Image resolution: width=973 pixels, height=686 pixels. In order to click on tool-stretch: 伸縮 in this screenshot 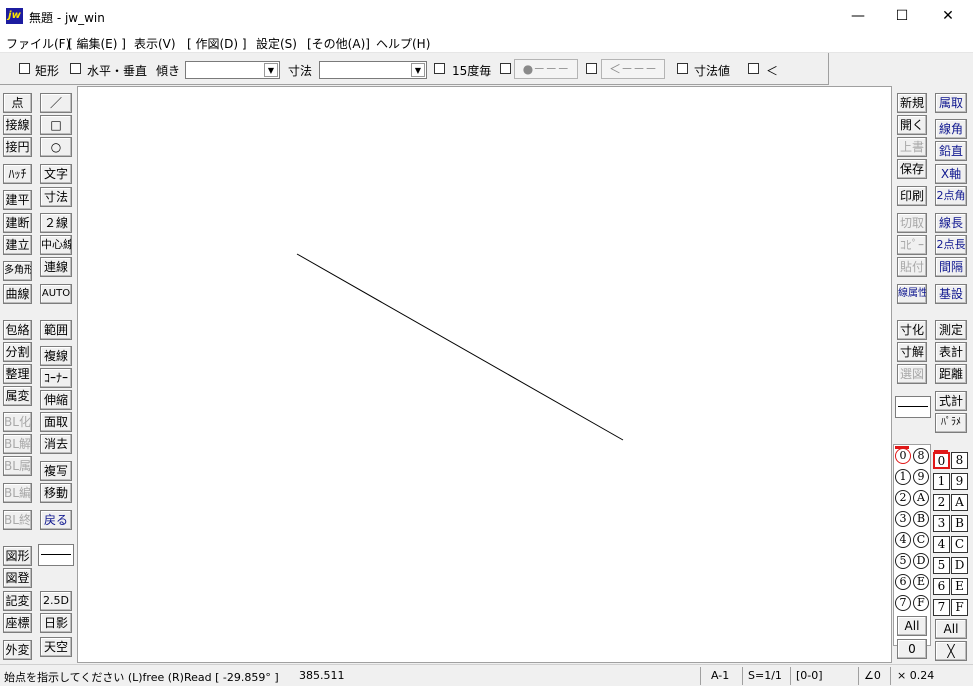, I will do `click(56, 400)`.